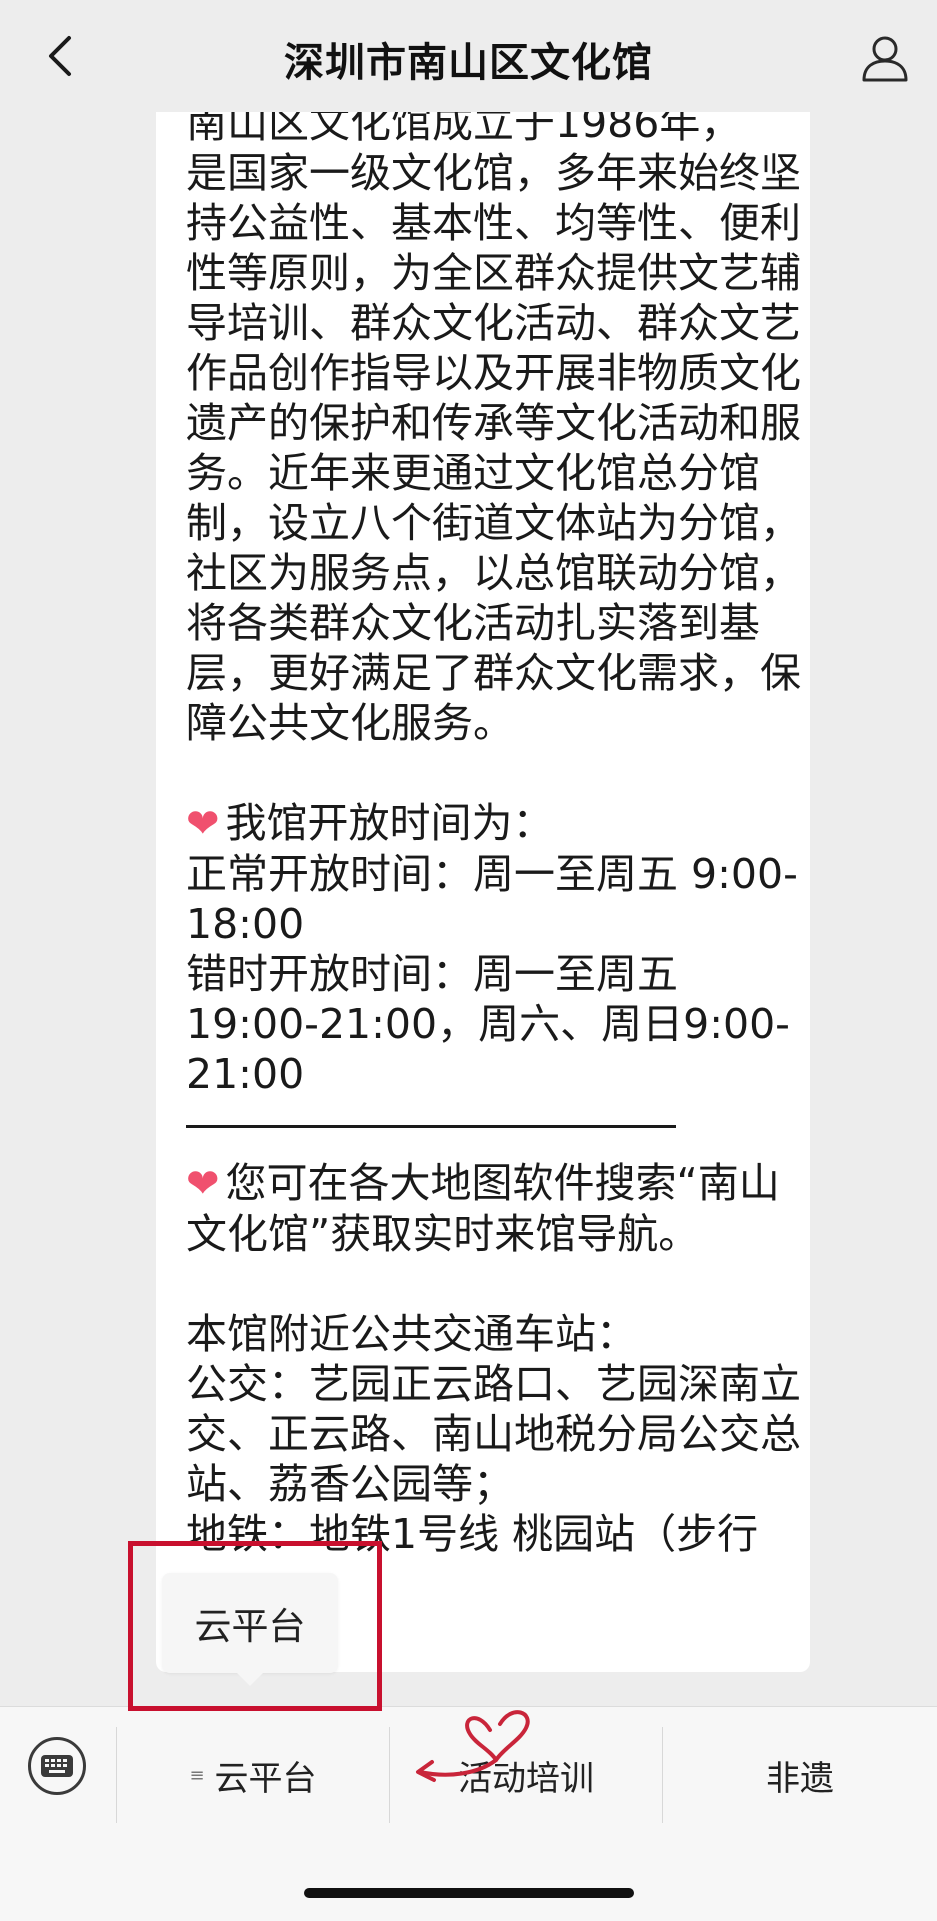 The width and height of the screenshot is (937, 1921). I want to click on profile-button, so click(885, 58).